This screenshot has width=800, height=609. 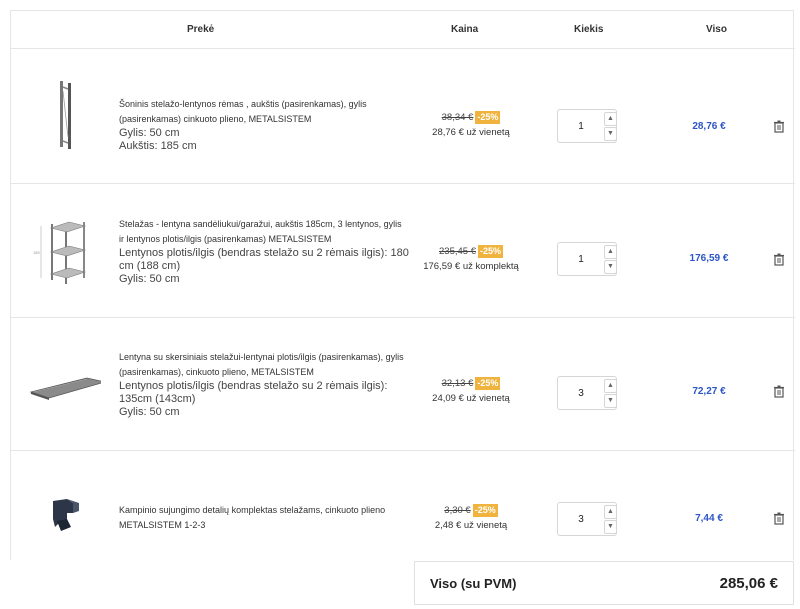 I want to click on old-price: 3,30 €, so click(x=457, y=510).